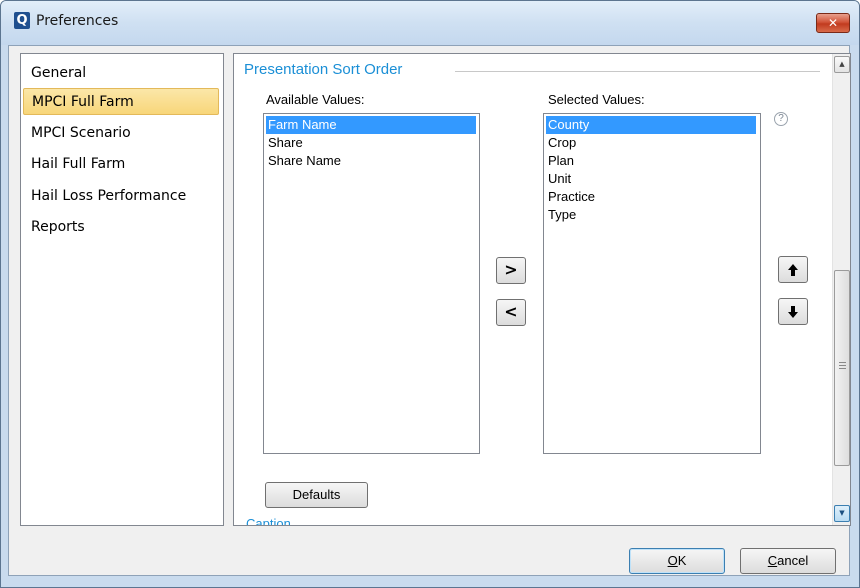  Describe the element at coordinates (121, 227) in the screenshot. I see `sidebar-item-reports: Reports` at that location.